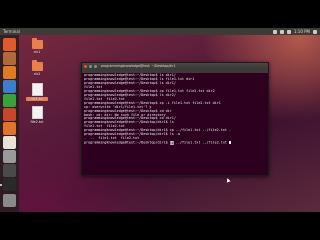  Describe the element at coordinates (201, 142) in the screenshot. I see `command-text: ../file1.txt ../file2.txt` at that location.